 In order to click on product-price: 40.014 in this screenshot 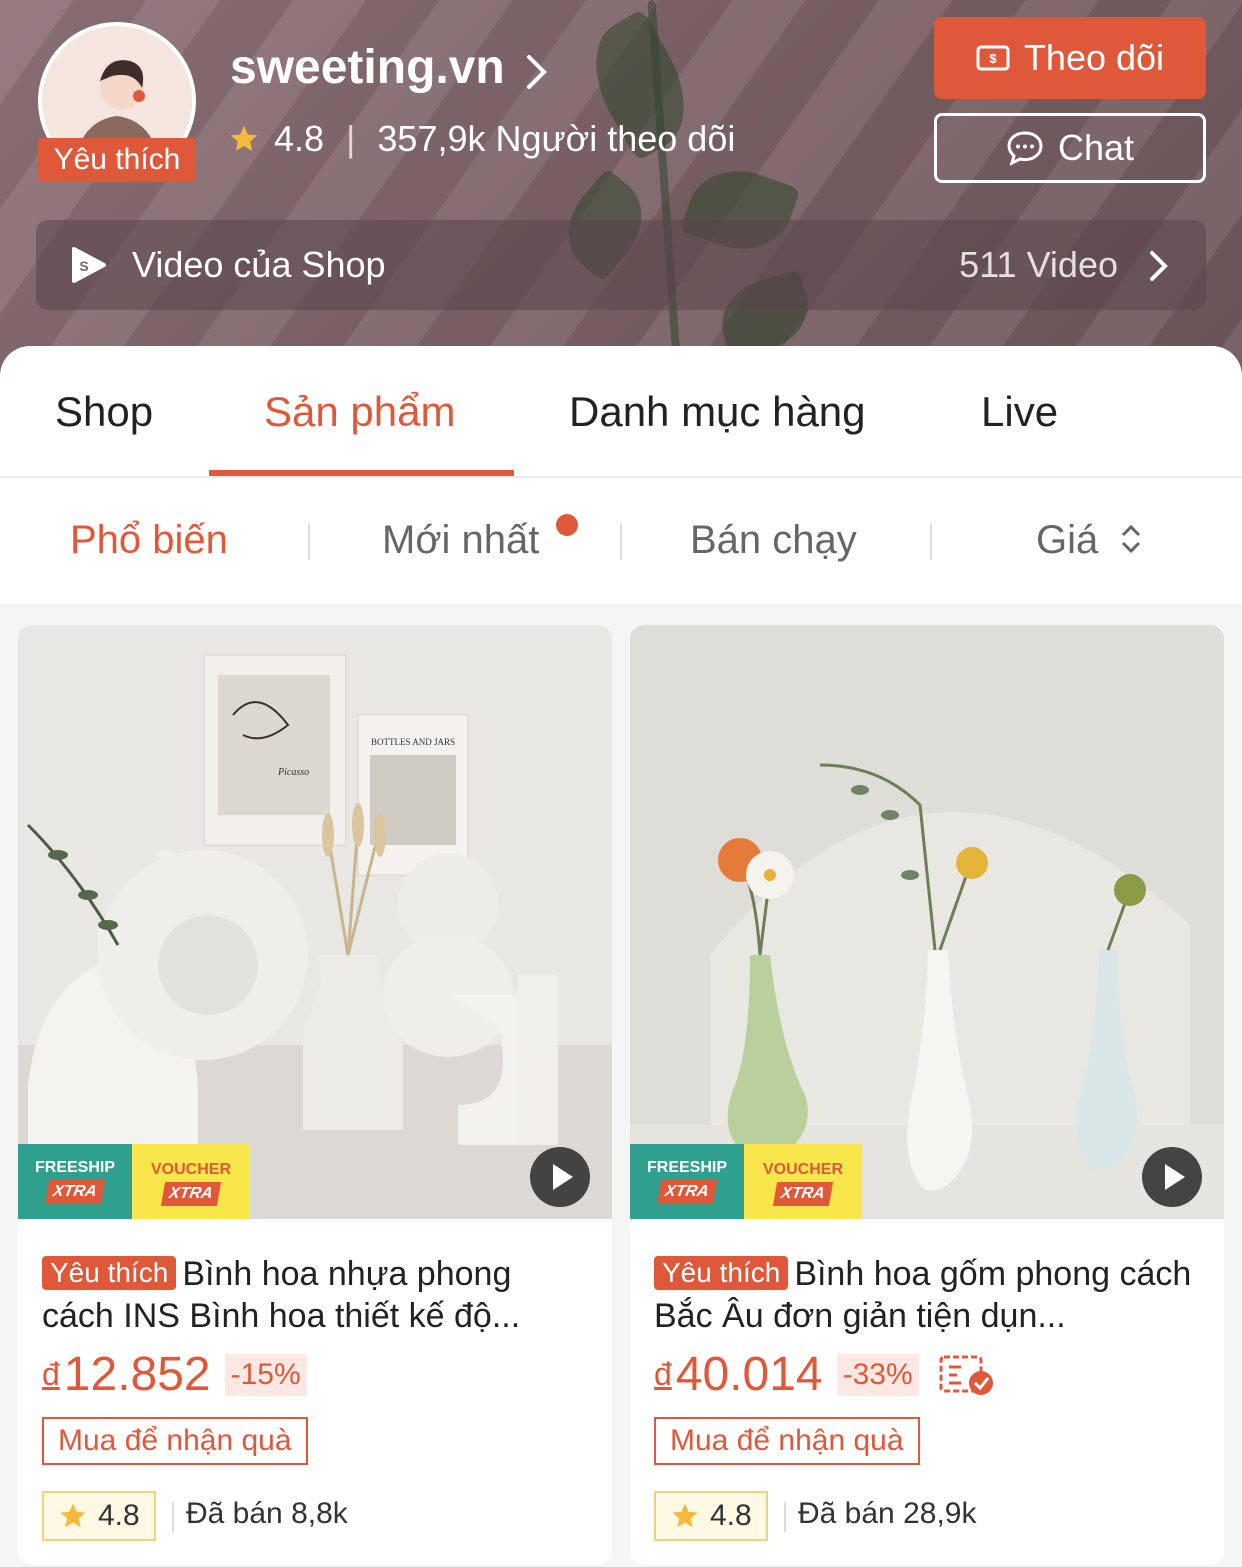, I will do `click(749, 1374)`.